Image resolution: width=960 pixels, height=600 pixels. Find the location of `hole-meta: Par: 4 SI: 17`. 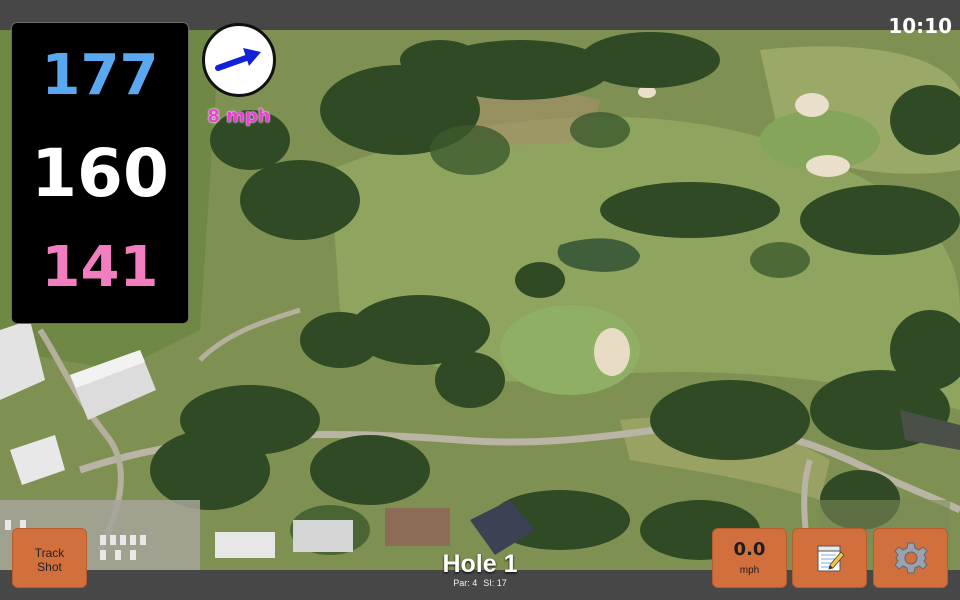

hole-meta: Par: 4 SI: 17 is located at coordinates (480, 583).